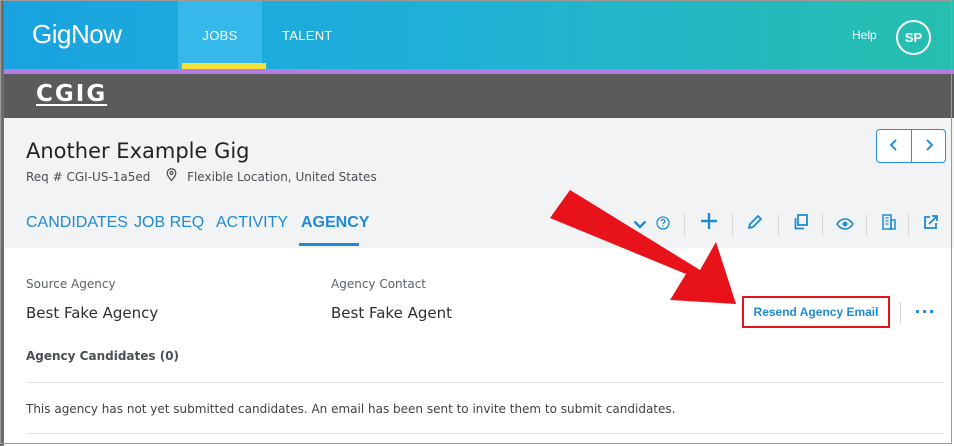 Image resolution: width=954 pixels, height=446 pixels. I want to click on annotation-arrow-icon, so click(643, 247).